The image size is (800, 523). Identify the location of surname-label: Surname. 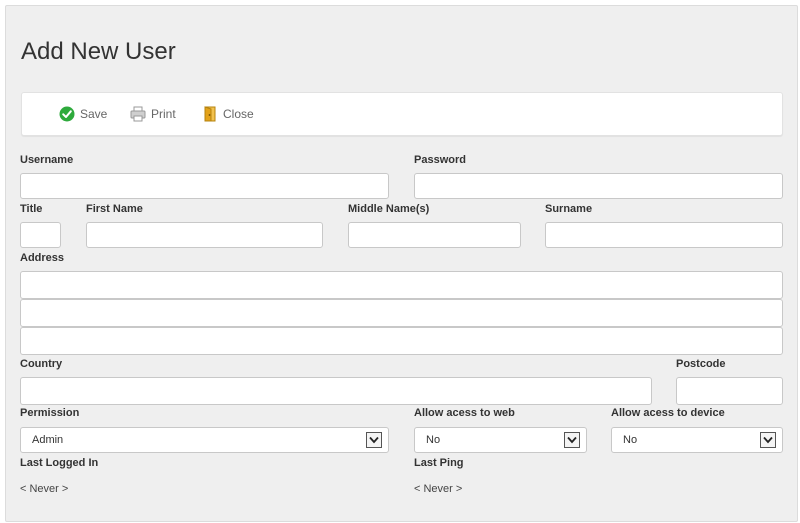
(569, 209).